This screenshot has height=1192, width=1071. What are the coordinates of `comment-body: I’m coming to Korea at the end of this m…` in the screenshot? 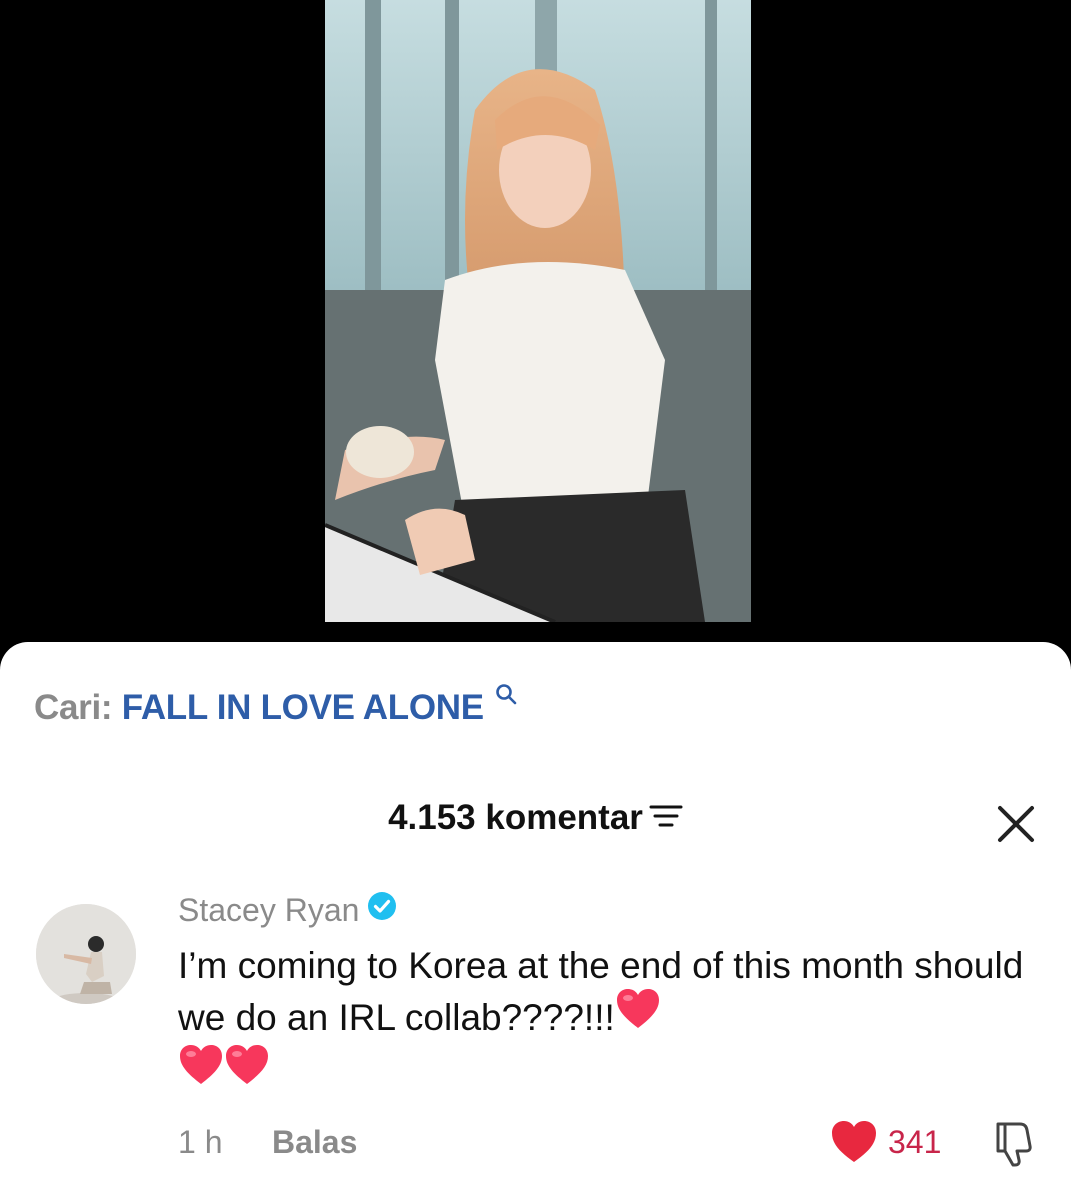 It's located at (601, 991).